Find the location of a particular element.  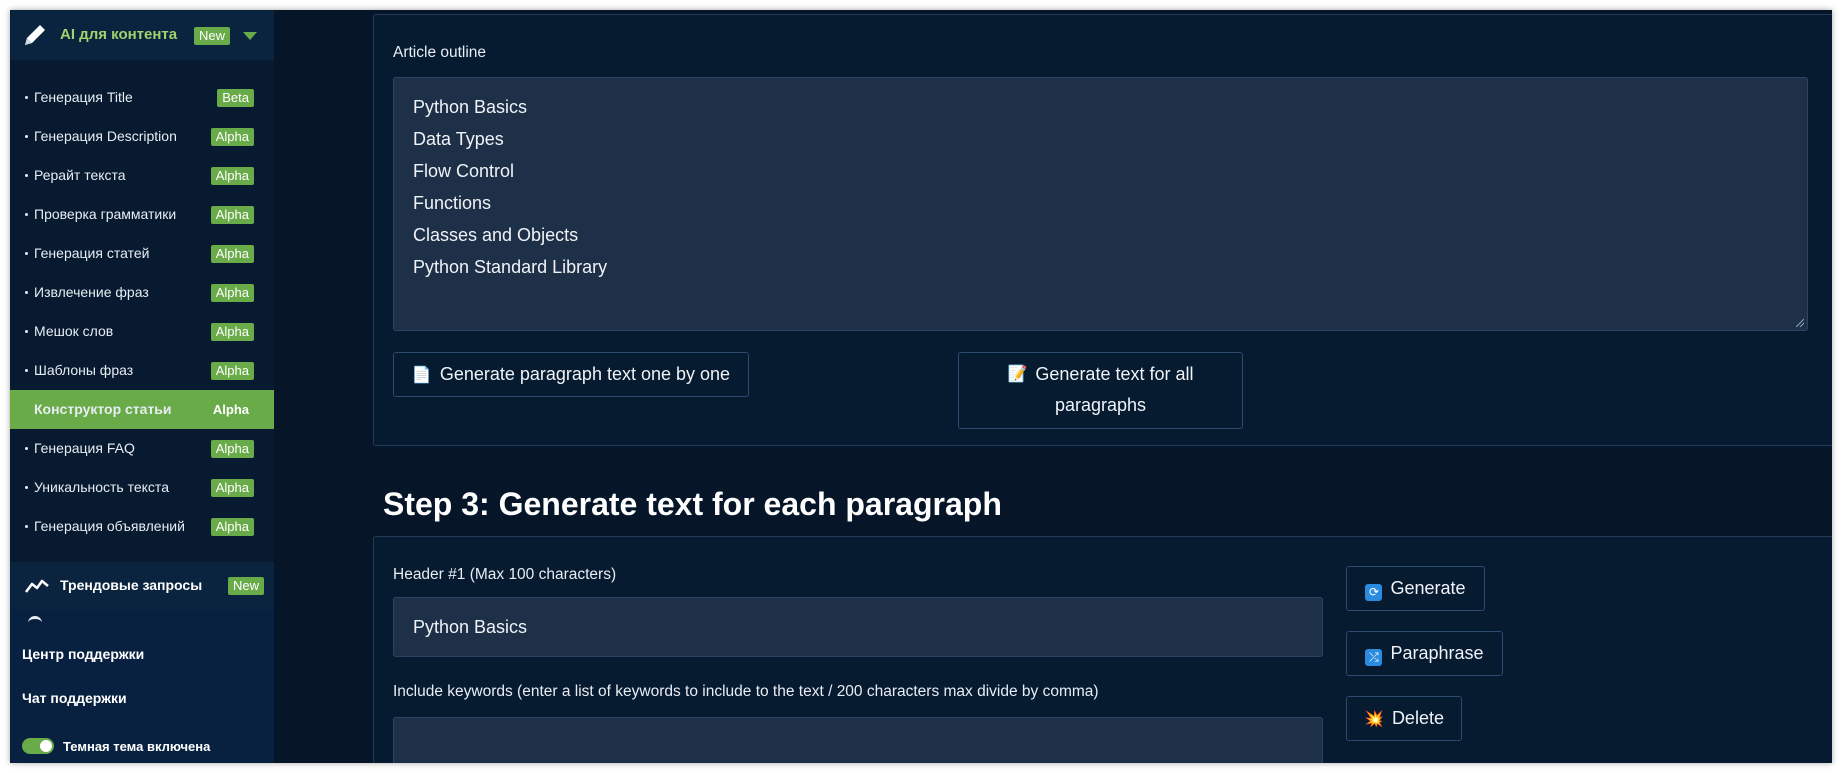

sidebar-item-bag-of-words: Мешок слов Alpha is located at coordinates (142, 331).